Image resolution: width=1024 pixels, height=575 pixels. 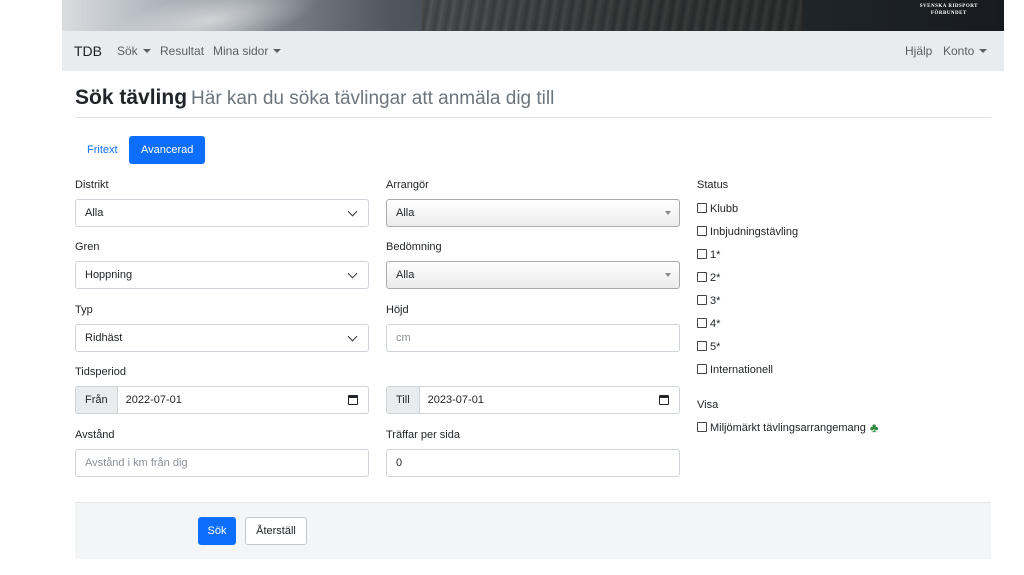 I want to click on checkbox-label: Internationell, so click(x=741, y=370).